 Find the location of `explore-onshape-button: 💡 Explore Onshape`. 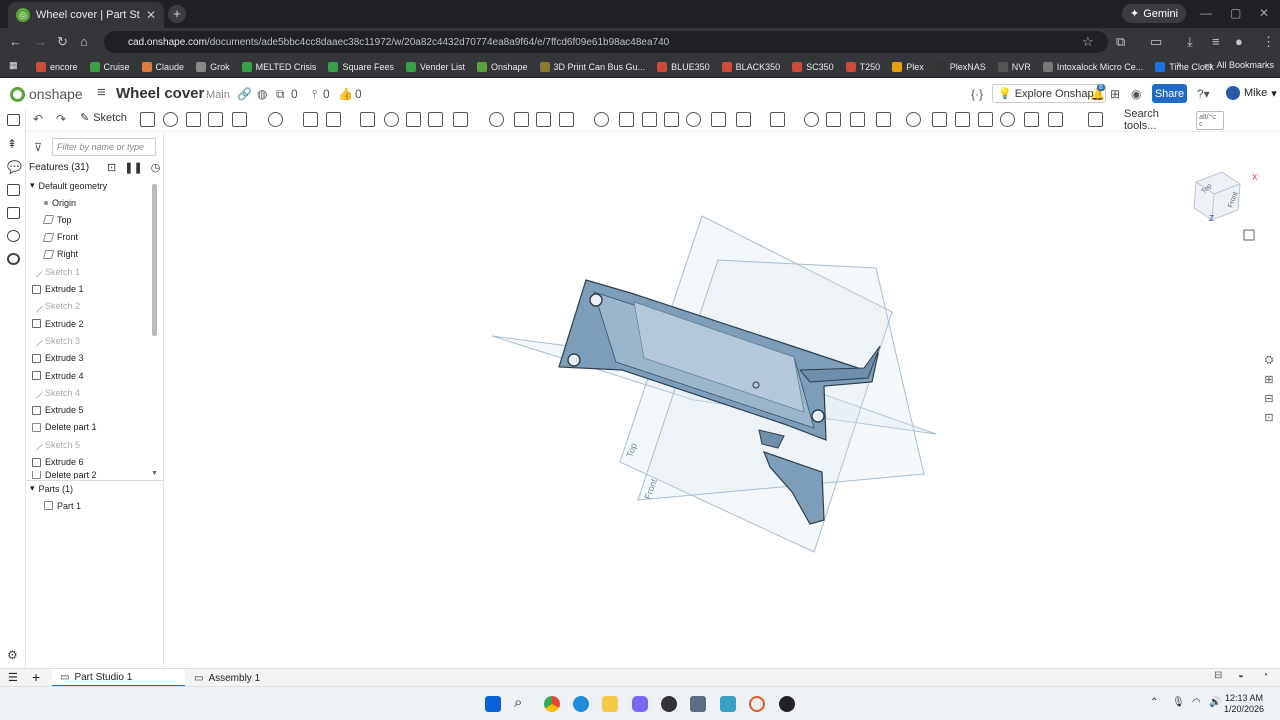

explore-onshape-button: 💡 Explore Onshape is located at coordinates (1049, 93).